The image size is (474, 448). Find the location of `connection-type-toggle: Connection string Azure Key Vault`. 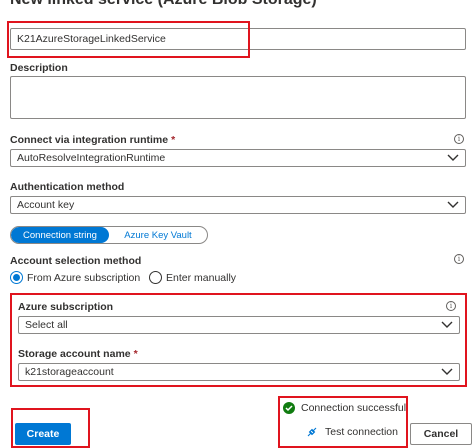

connection-type-toggle: Connection string Azure Key Vault is located at coordinates (109, 235).